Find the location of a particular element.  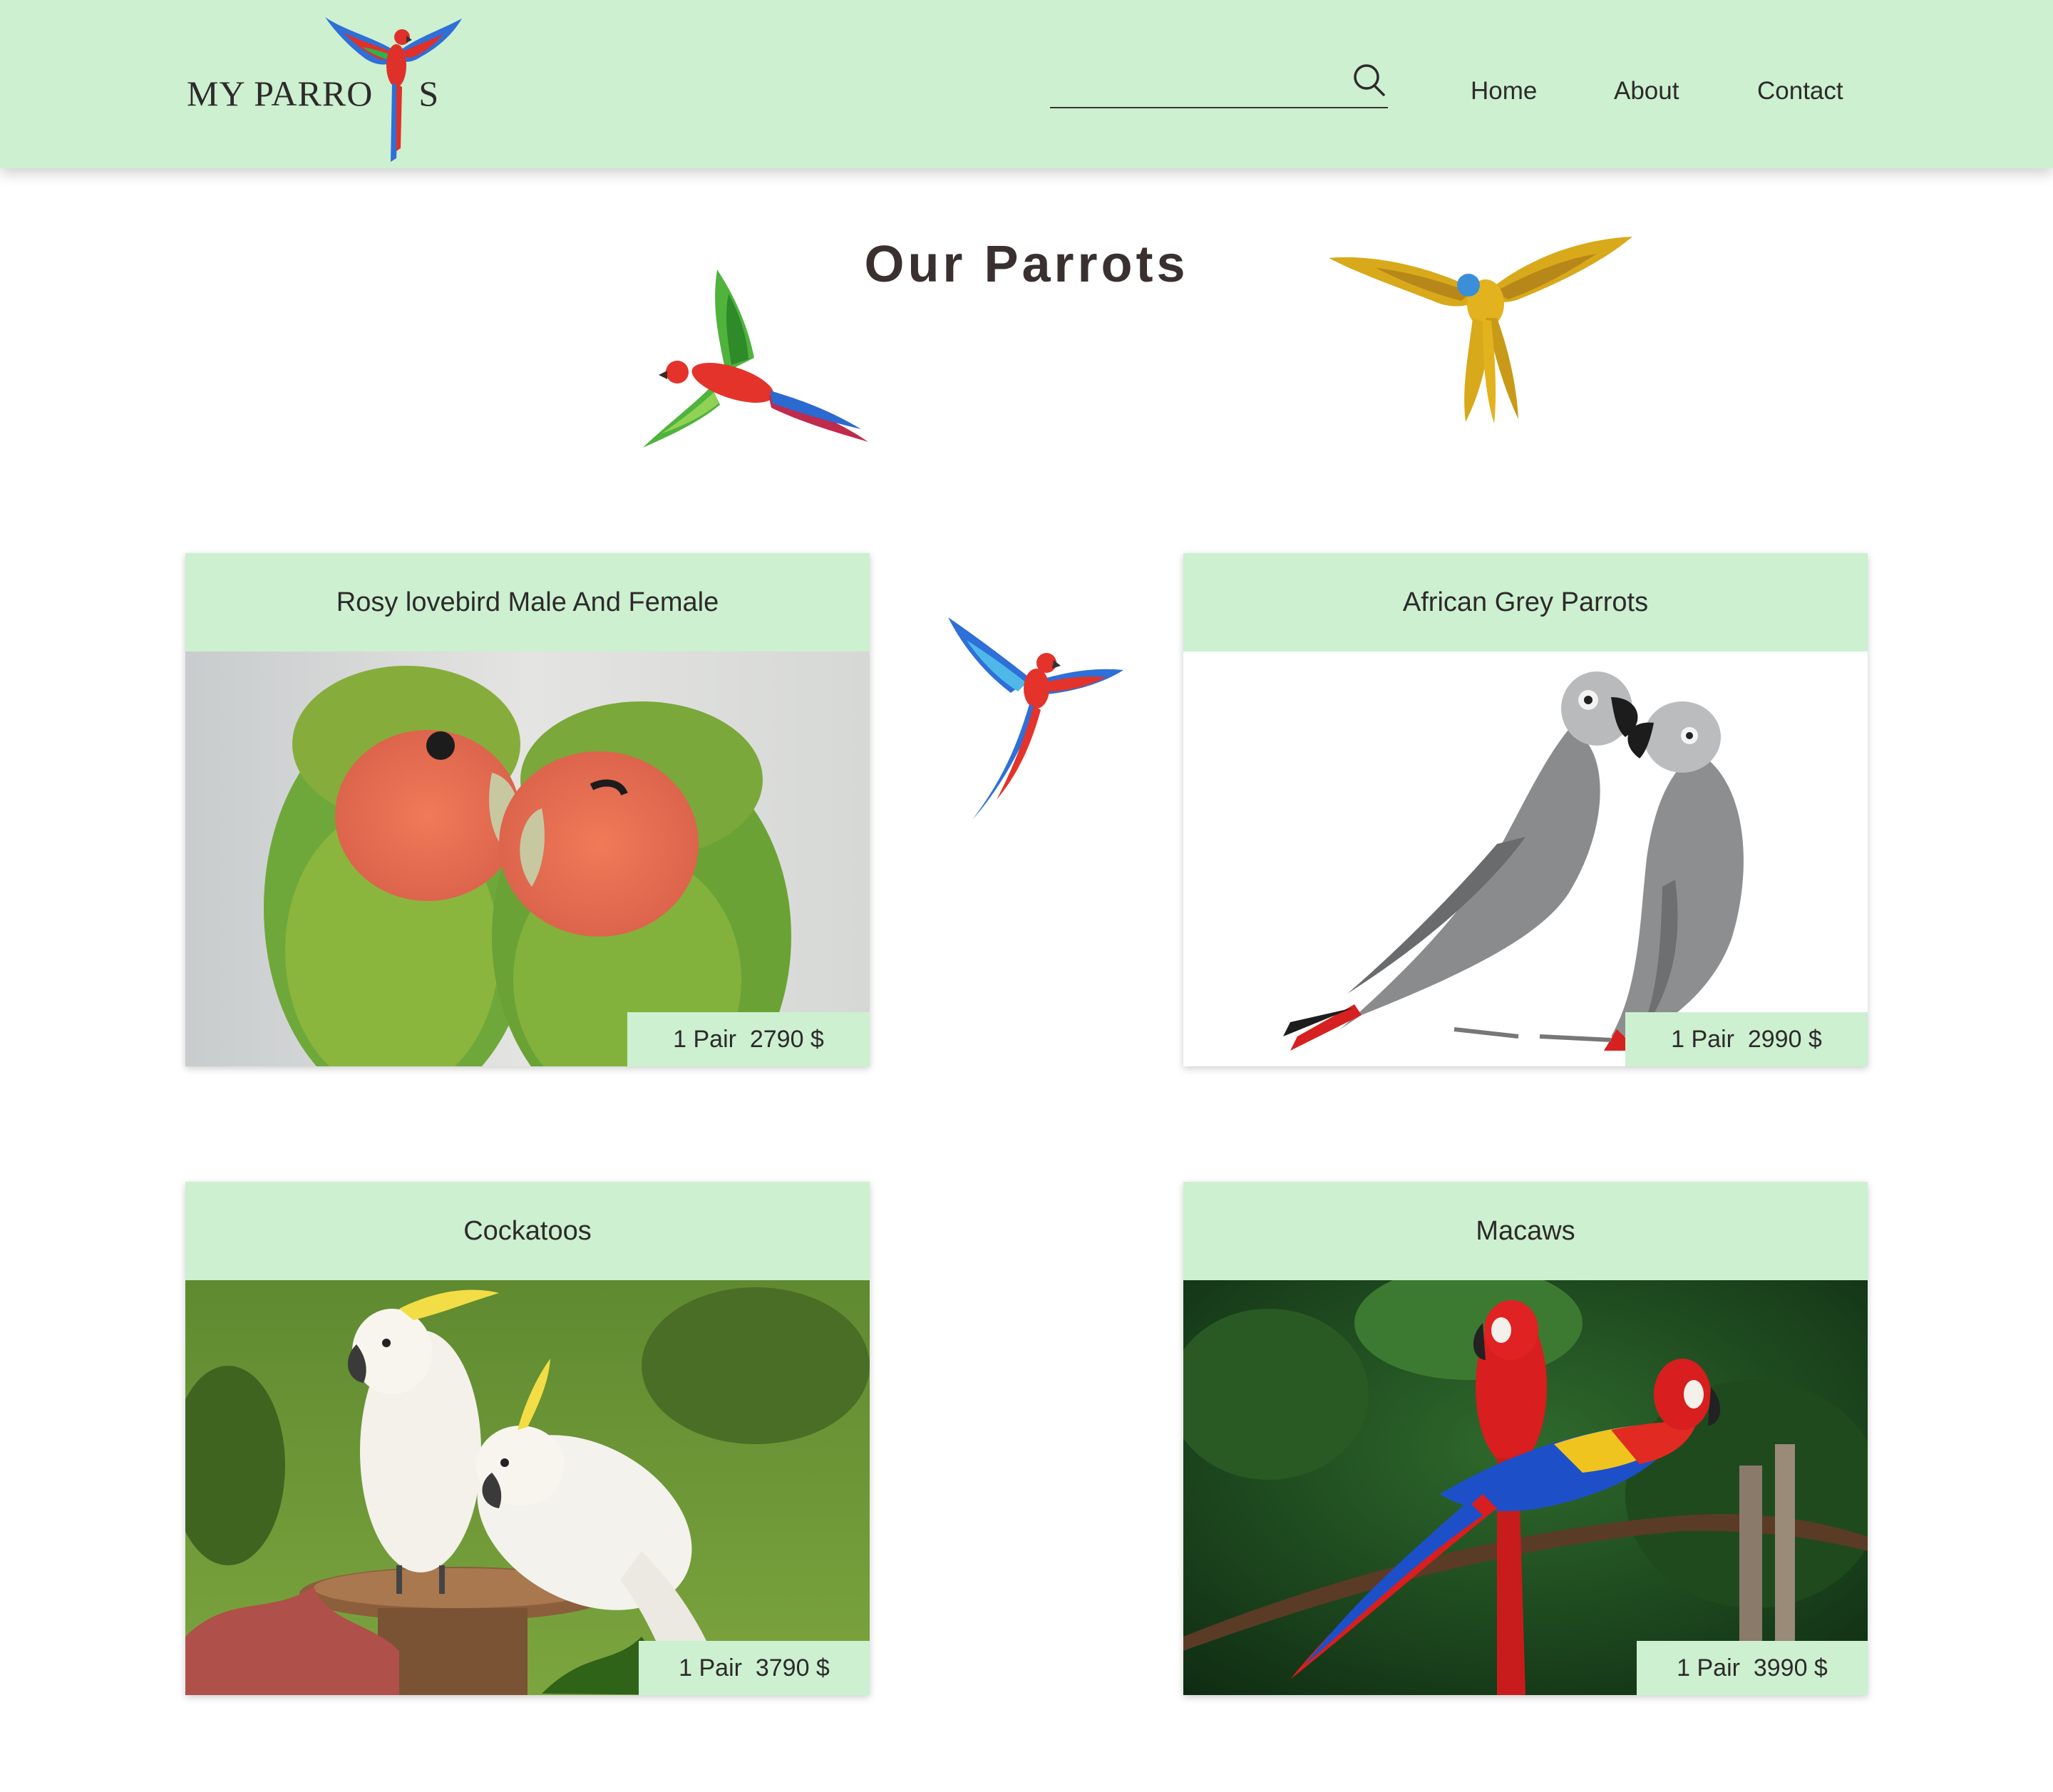

african-grey-photo is located at coordinates (1525, 859).